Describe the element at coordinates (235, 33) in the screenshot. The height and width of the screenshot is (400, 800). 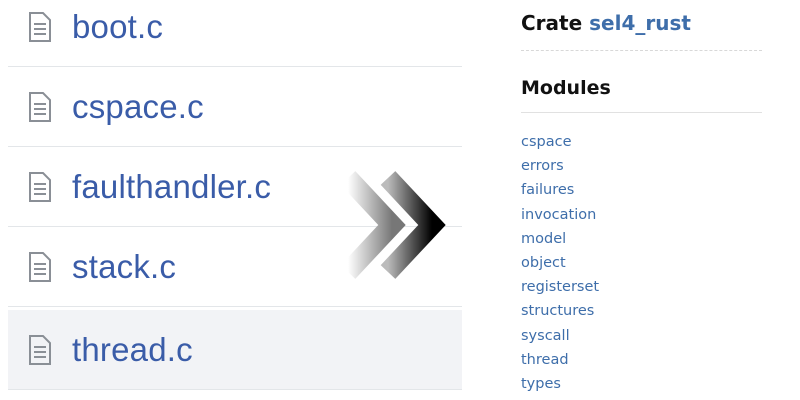
I see `file-row-boot: boot.c` at that location.